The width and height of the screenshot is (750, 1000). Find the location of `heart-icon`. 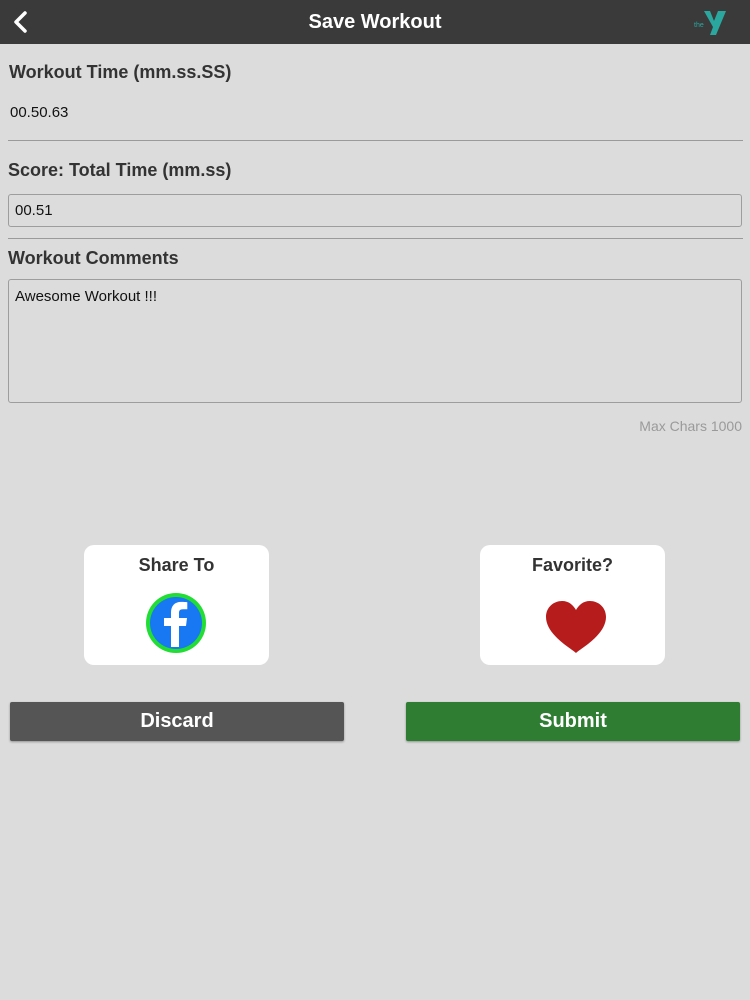

heart-icon is located at coordinates (576, 627).